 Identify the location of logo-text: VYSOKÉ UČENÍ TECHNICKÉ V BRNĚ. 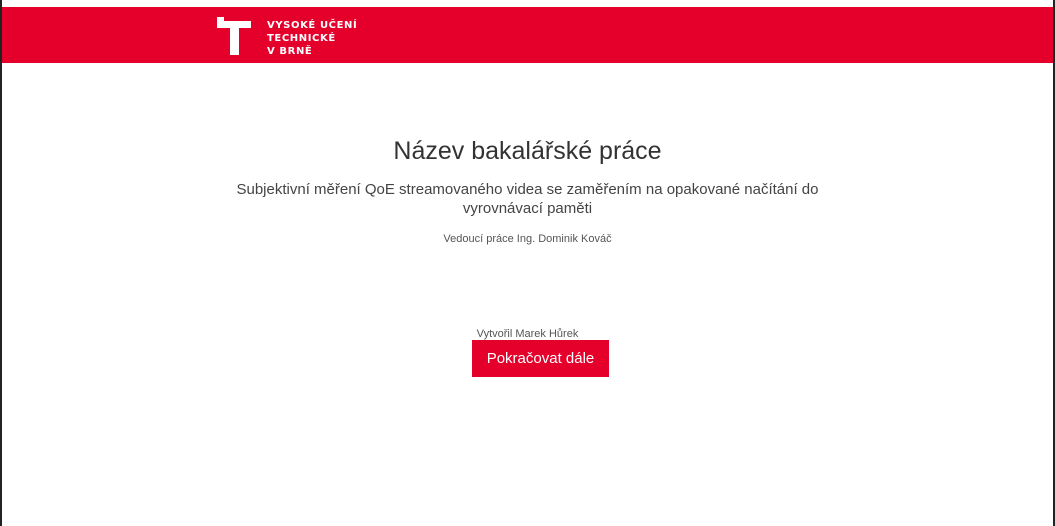
(312, 37).